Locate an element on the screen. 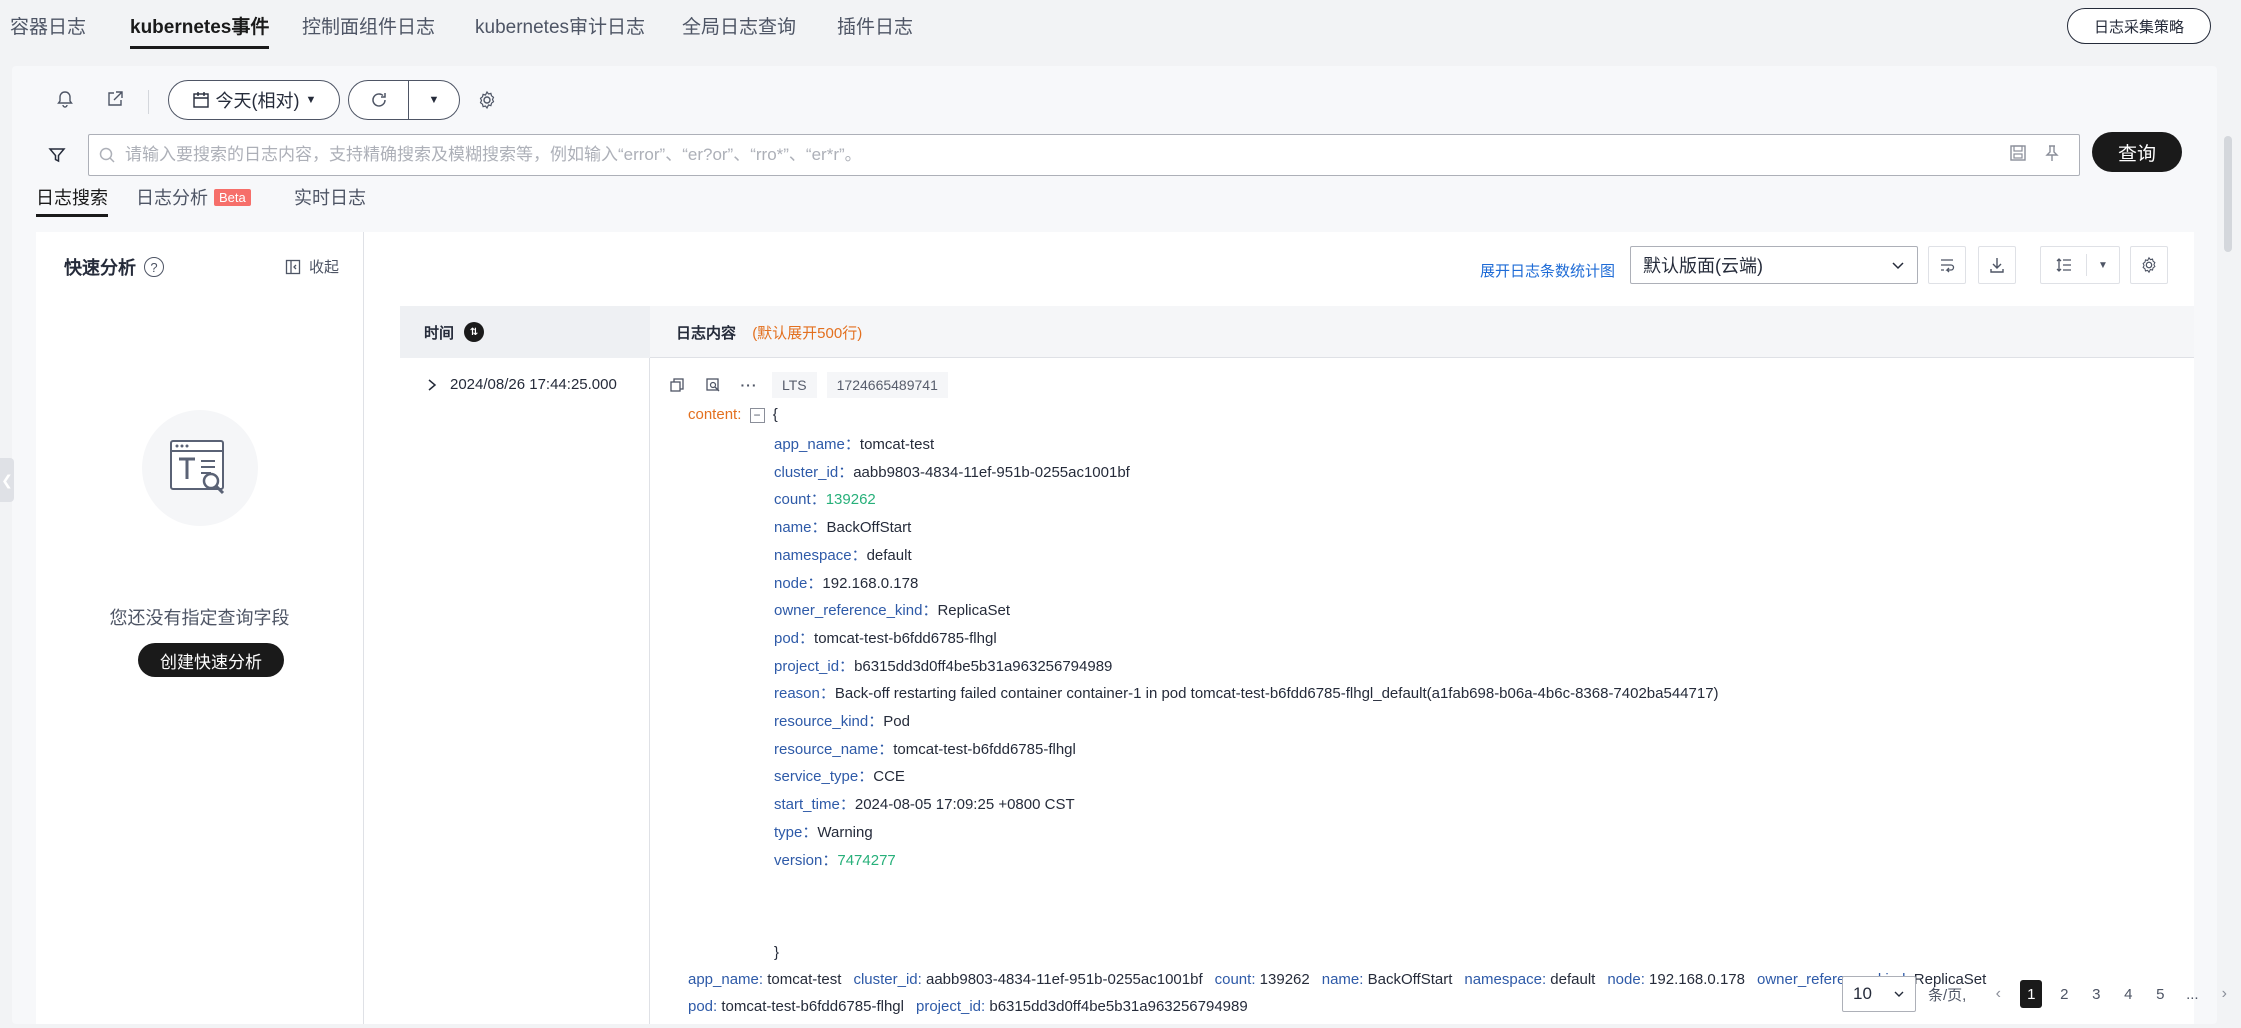 Image resolution: width=2241 pixels, height=1028 pixels. expand-count-chart-link: 展开日志条数统计图 is located at coordinates (1547, 270).